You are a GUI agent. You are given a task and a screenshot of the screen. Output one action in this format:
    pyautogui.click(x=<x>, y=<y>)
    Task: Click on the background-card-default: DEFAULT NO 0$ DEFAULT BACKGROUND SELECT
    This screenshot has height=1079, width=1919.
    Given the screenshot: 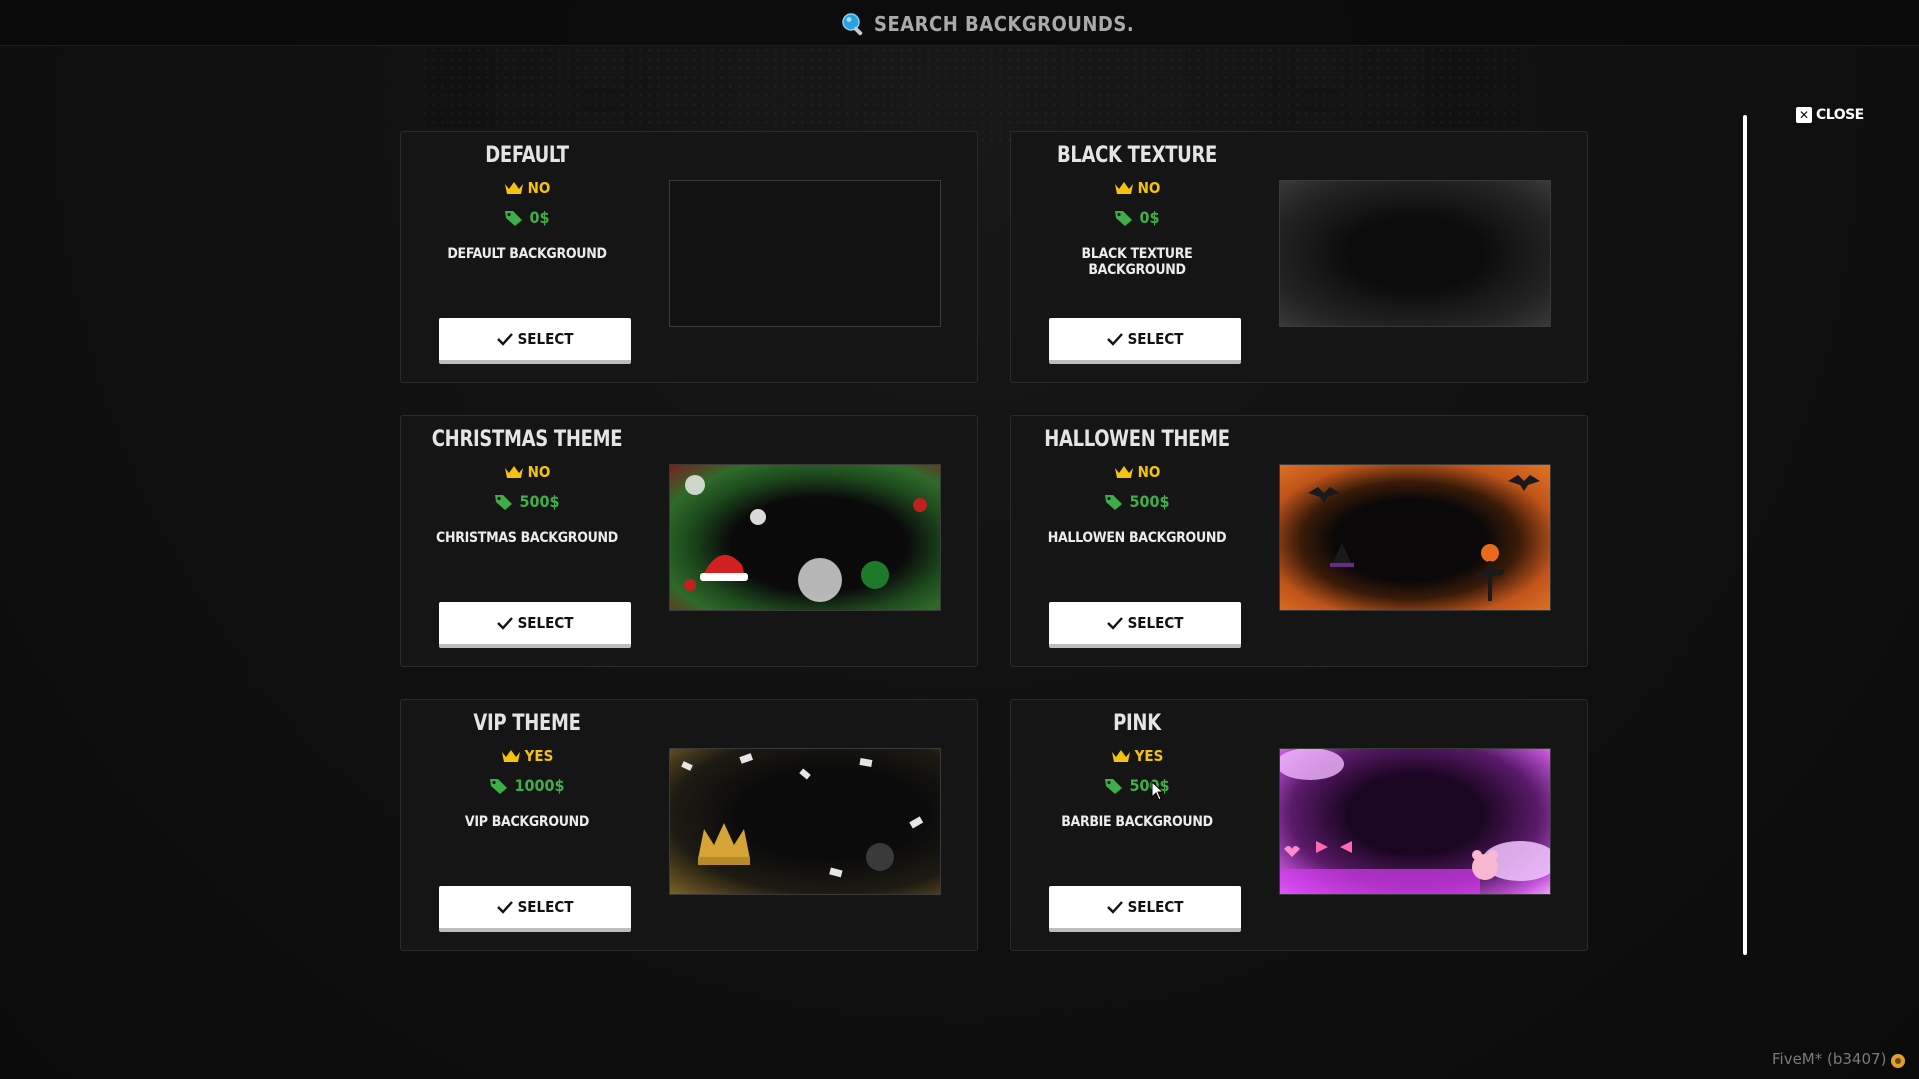 What is the action you would take?
    pyautogui.click(x=689, y=257)
    